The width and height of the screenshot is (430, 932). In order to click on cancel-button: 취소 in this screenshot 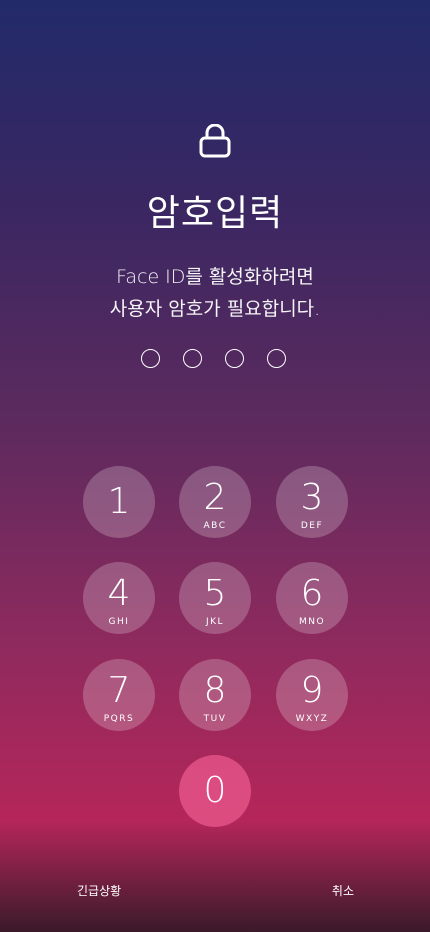, I will do `click(343, 890)`.